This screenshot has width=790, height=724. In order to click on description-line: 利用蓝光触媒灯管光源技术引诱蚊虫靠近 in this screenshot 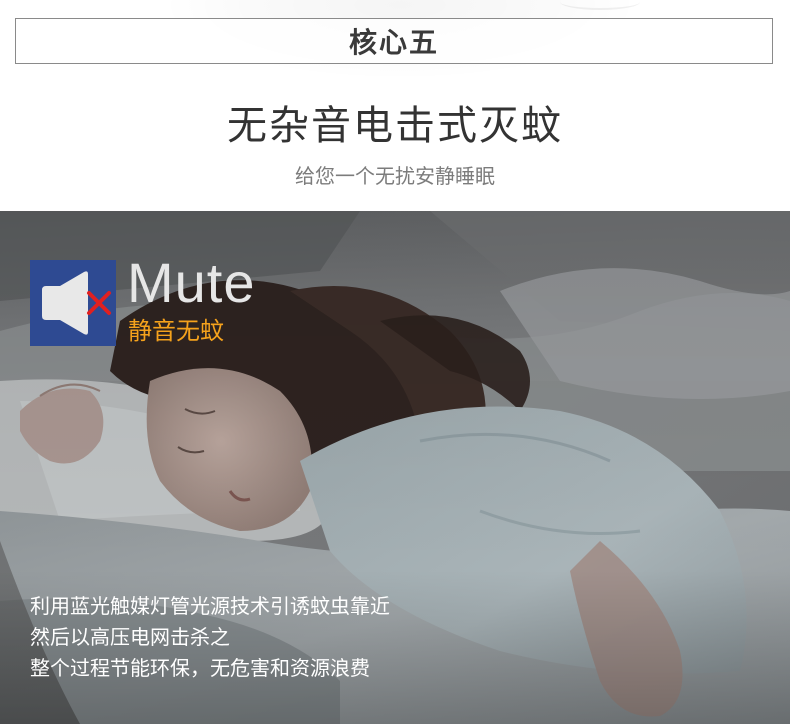, I will do `click(210, 606)`.